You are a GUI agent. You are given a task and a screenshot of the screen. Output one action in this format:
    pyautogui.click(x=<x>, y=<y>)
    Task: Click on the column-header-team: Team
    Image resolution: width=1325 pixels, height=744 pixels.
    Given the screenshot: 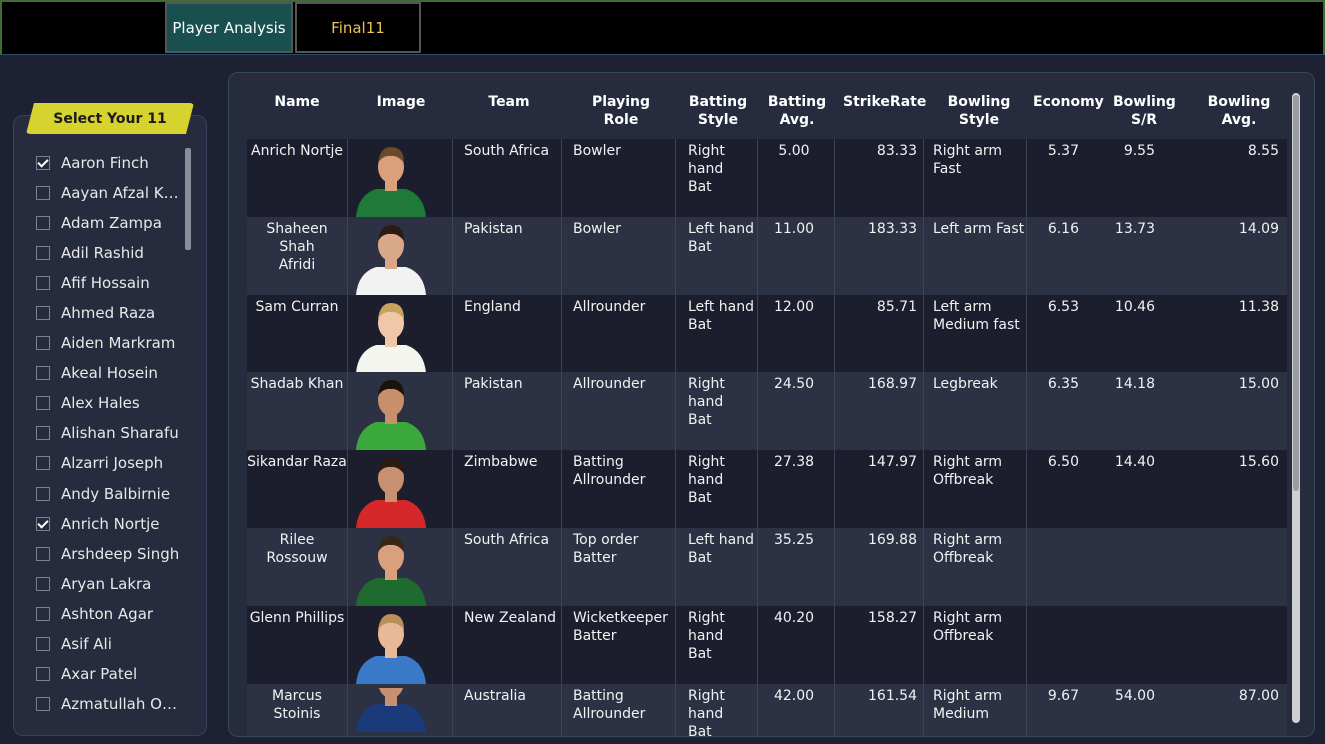 What is the action you would take?
    pyautogui.click(x=509, y=102)
    